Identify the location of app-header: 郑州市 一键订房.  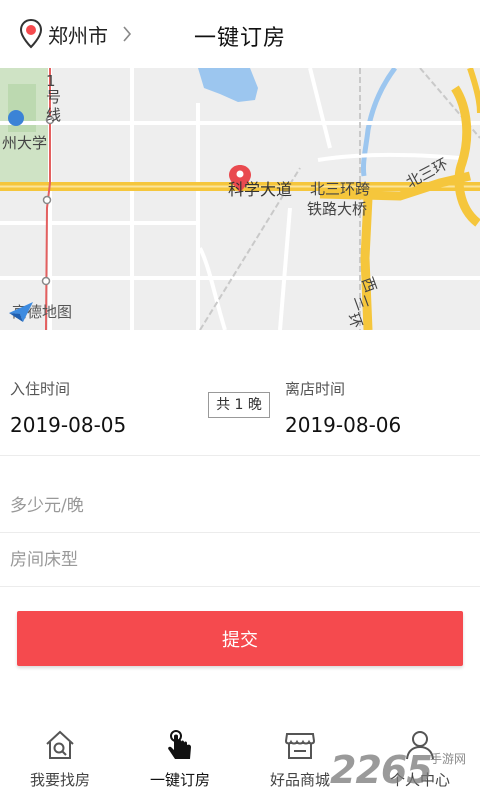
(240, 34).